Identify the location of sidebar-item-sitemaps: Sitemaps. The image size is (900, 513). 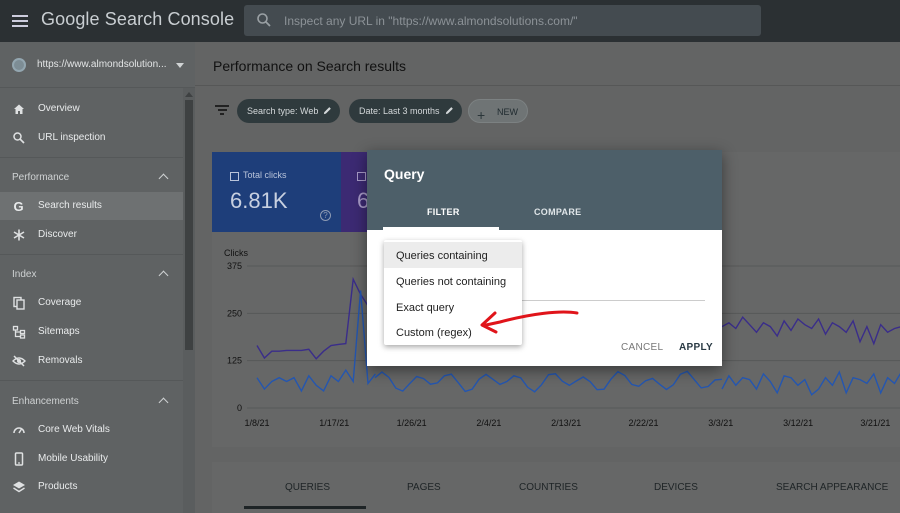
(91, 332).